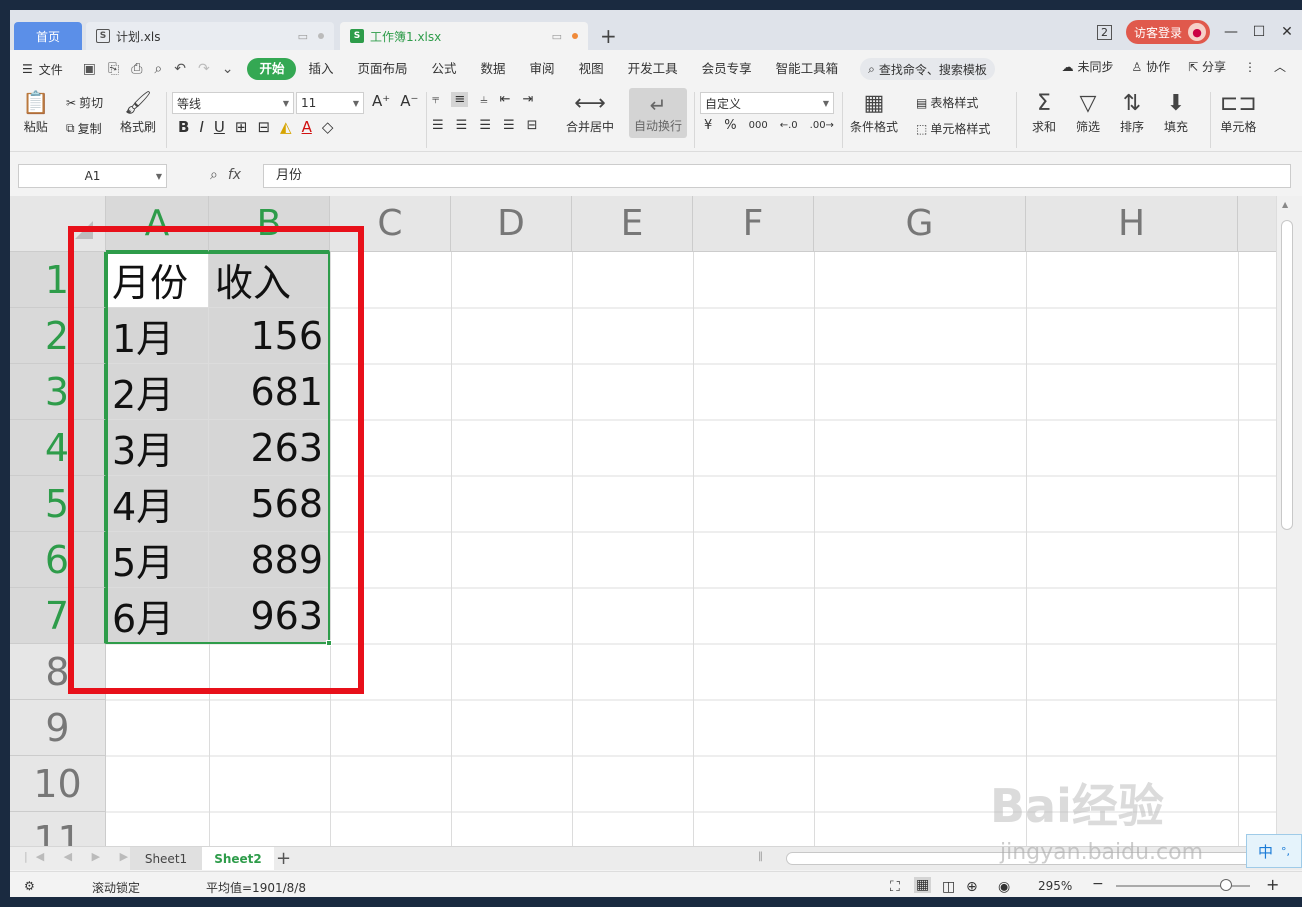 This screenshot has height=907, width=1302. What do you see at coordinates (180, 69) in the screenshot?
I see `undo-icon: ↶` at bounding box center [180, 69].